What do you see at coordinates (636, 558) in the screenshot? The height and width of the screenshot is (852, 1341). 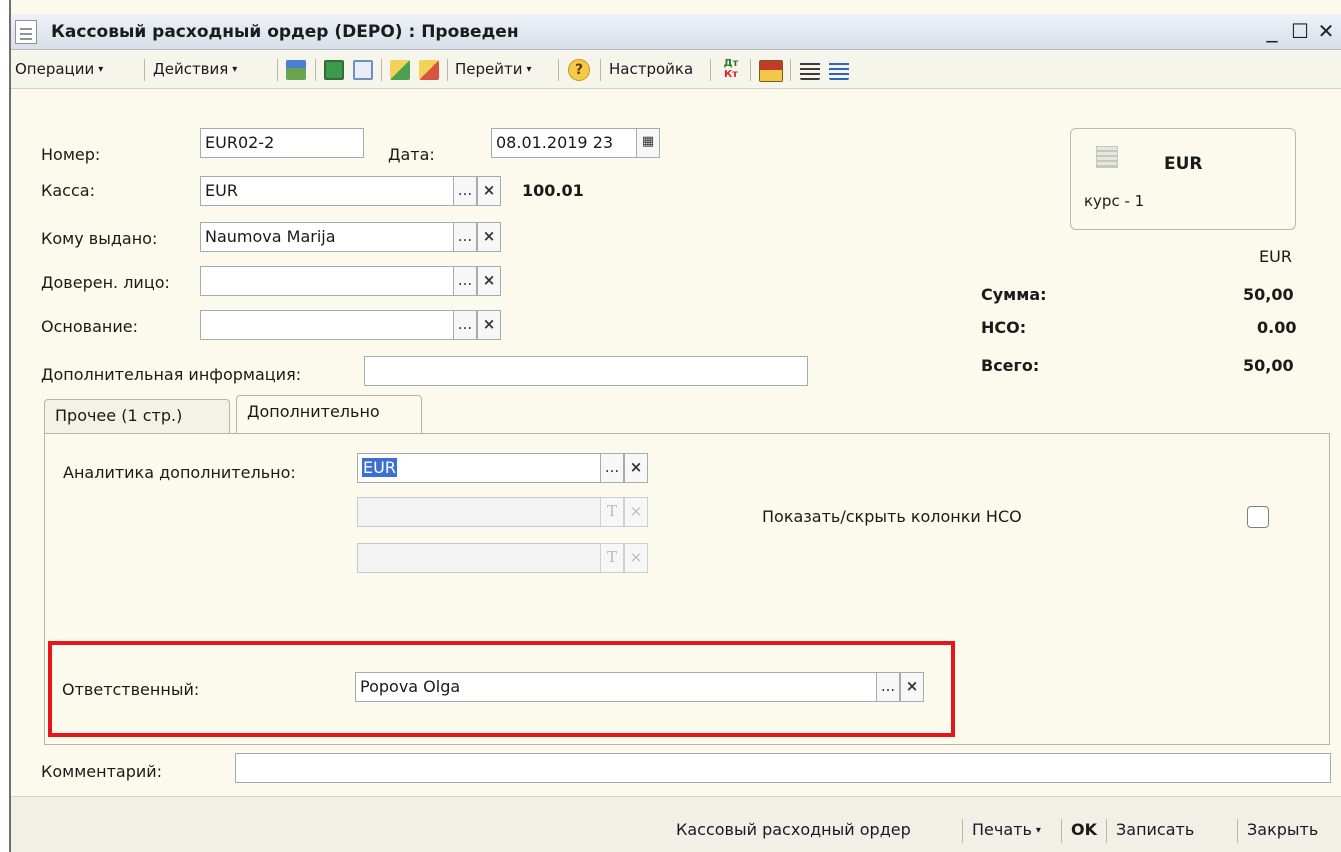 I see `analytics-clear-button-3: ×` at bounding box center [636, 558].